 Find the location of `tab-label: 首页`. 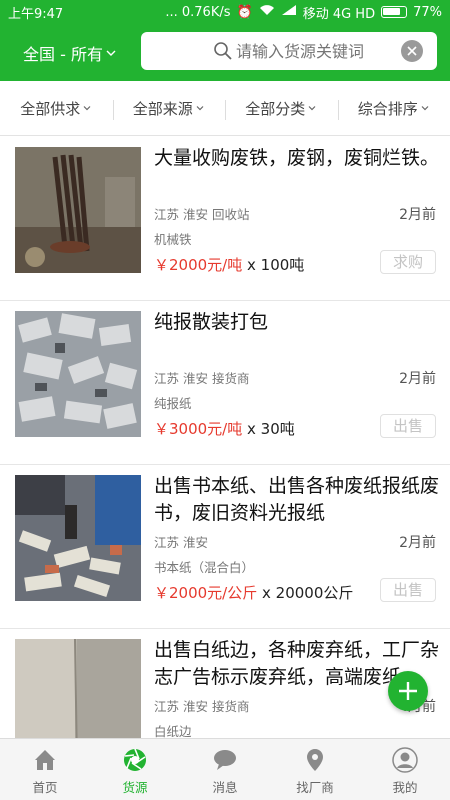

tab-label: 首页 is located at coordinates (45, 787).